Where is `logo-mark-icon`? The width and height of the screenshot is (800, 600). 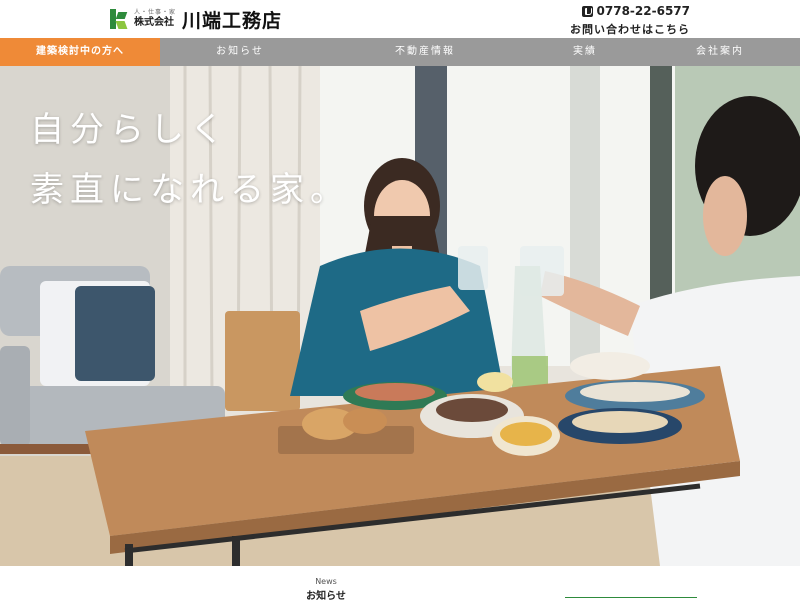 logo-mark-icon is located at coordinates (119, 19).